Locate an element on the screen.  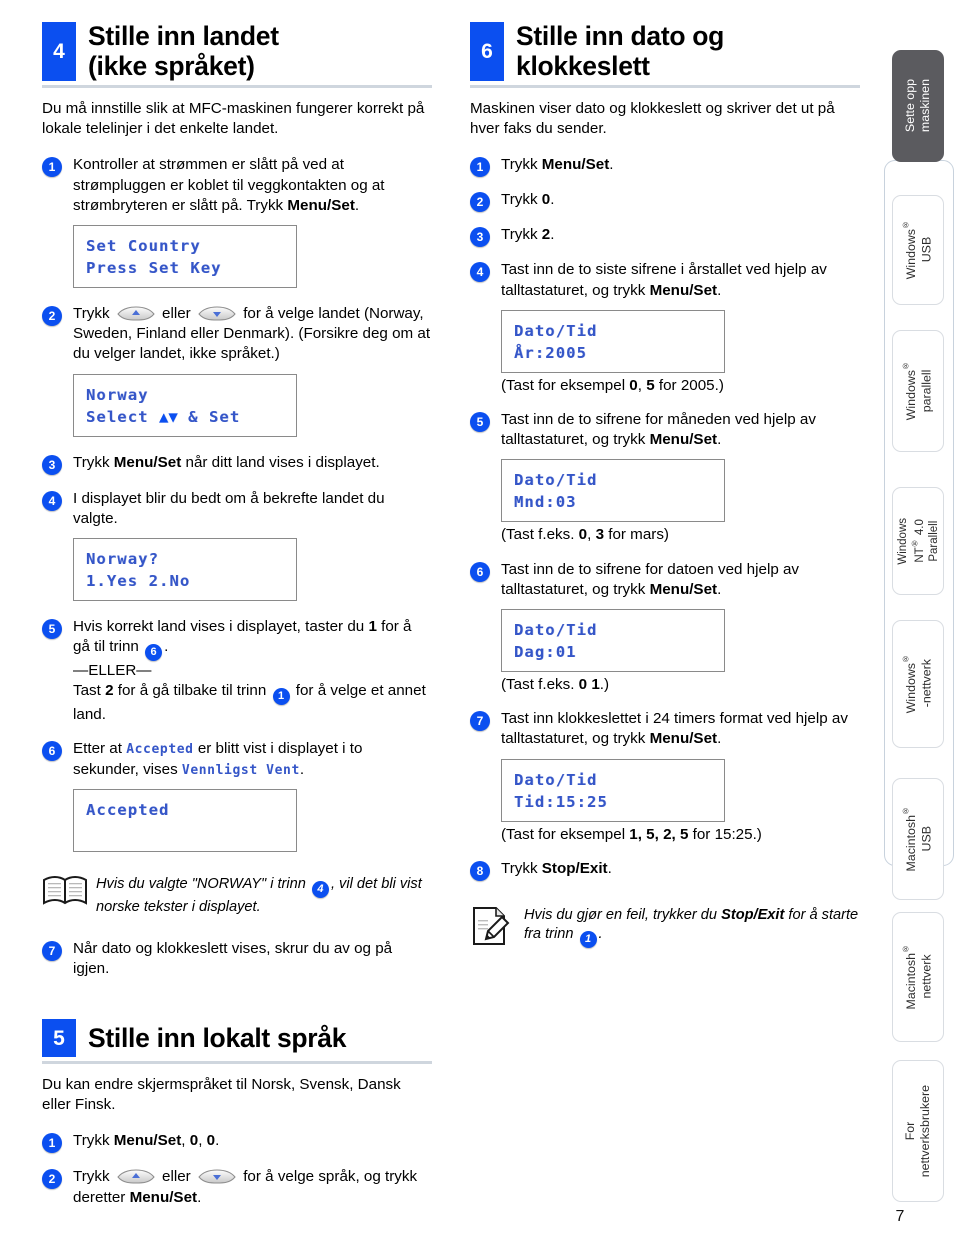
step-bold: Stop/Exit is located at coordinates (574, 868).